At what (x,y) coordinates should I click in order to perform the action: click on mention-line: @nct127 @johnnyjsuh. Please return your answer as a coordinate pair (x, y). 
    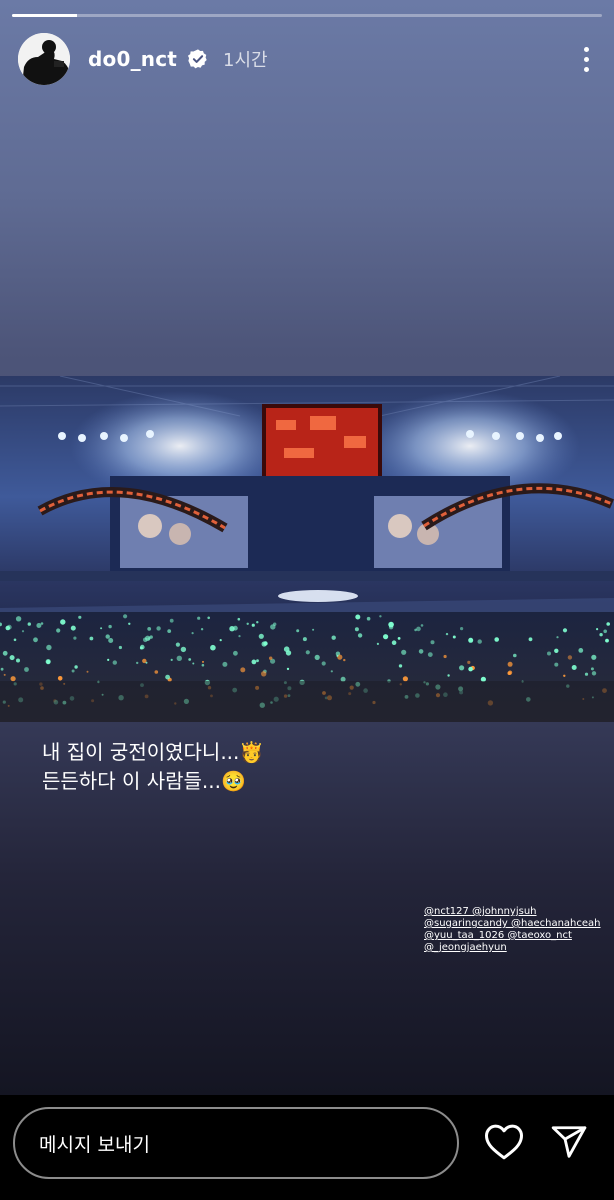
    Looking at the image, I should click on (512, 912).